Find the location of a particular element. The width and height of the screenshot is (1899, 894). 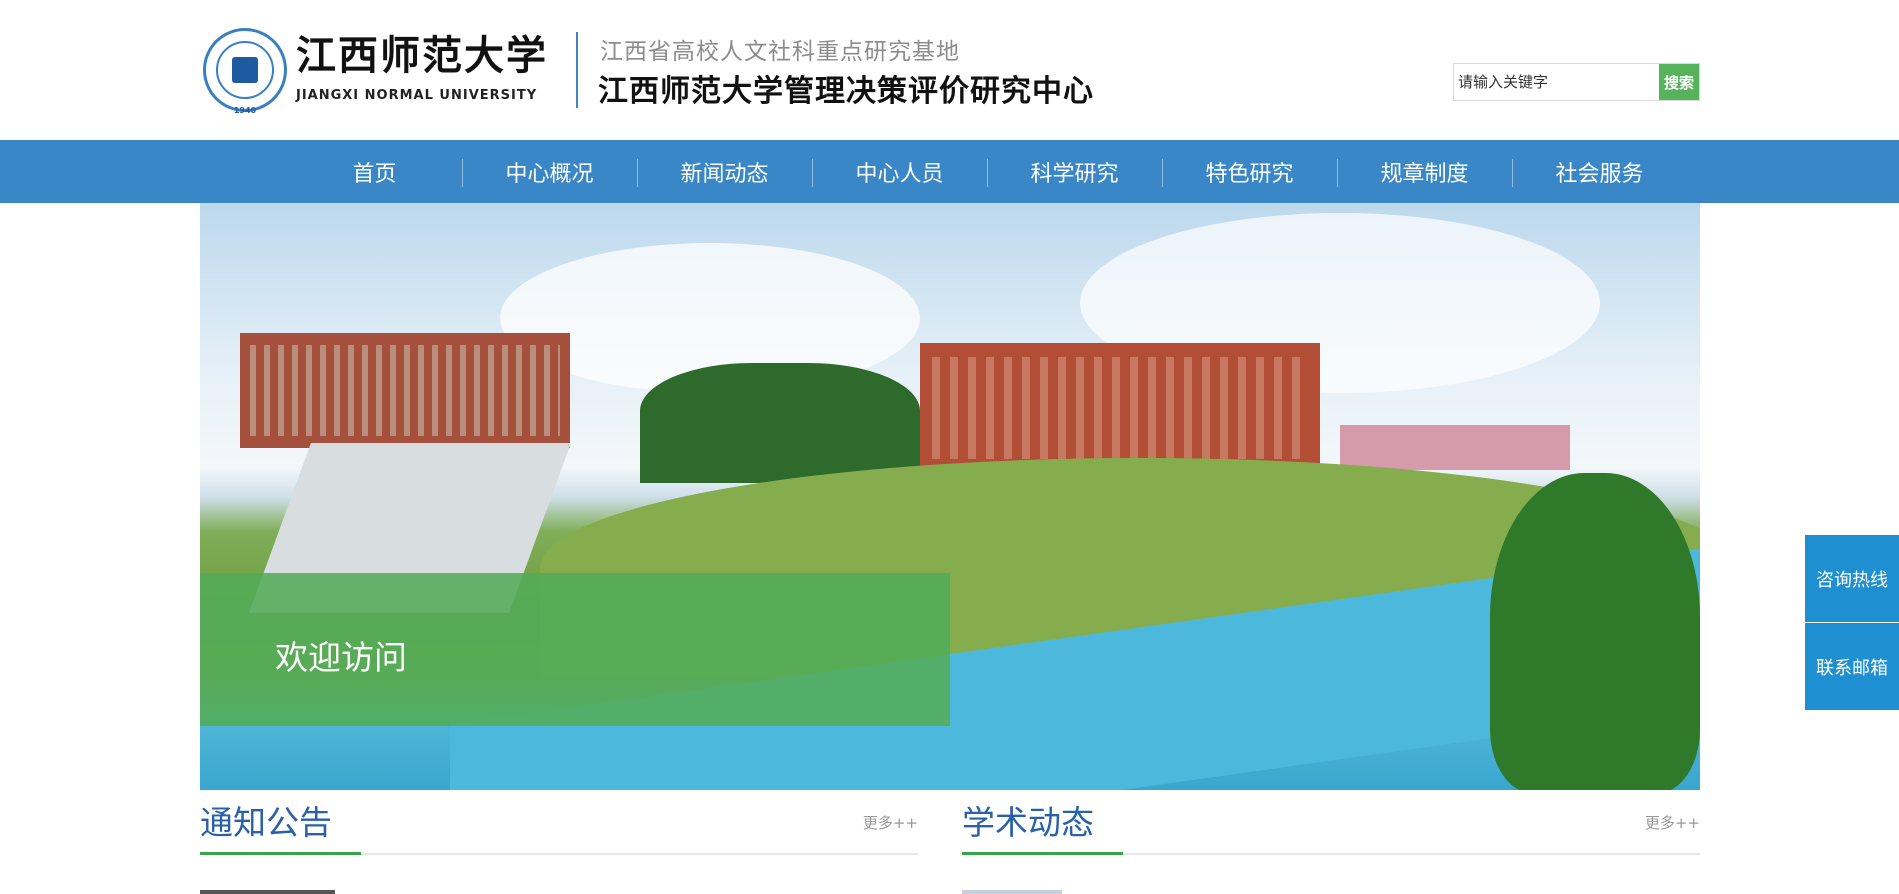

site-title: 江西师范大学管理决策评价研究中心 is located at coordinates (846, 91).